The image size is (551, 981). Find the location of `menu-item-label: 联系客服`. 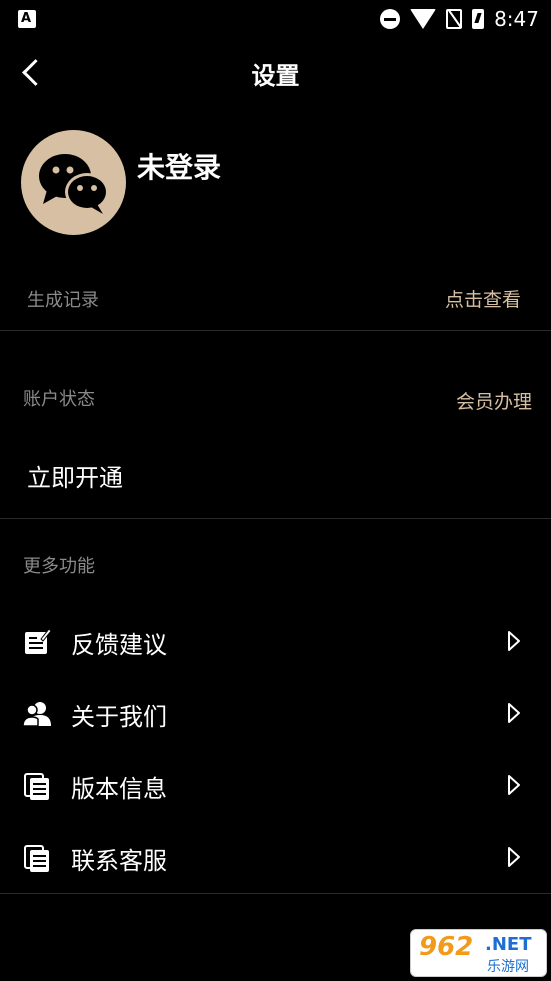

menu-item-label: 联系客服 is located at coordinates (119, 861).